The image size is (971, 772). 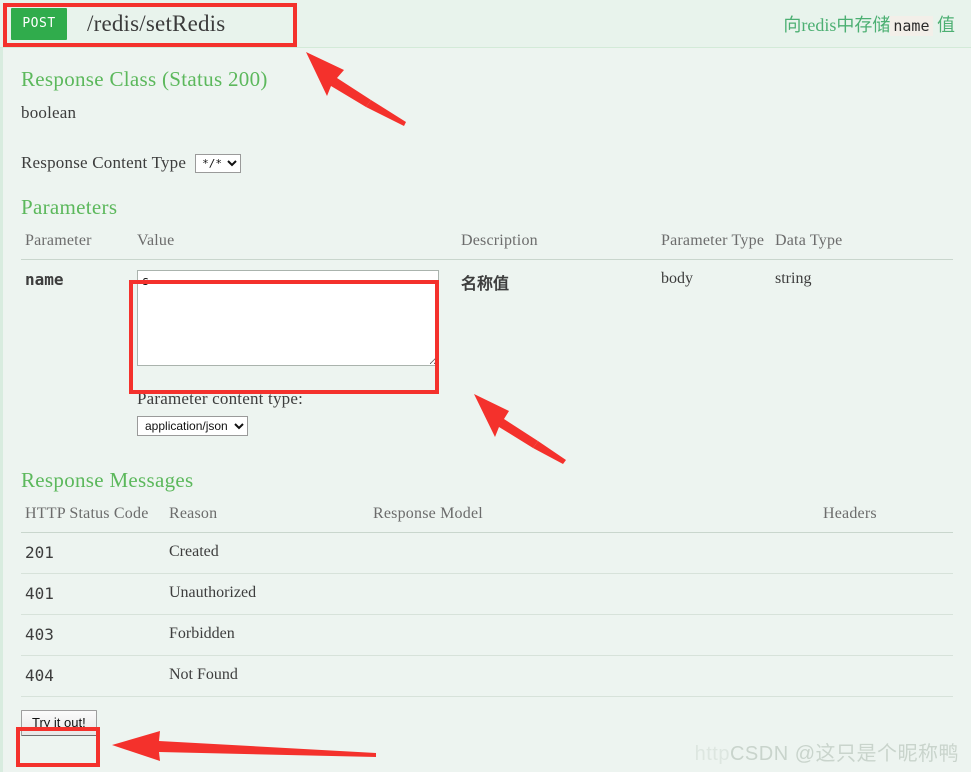 I want to click on parameters-title: Parameters, so click(x=69, y=207).